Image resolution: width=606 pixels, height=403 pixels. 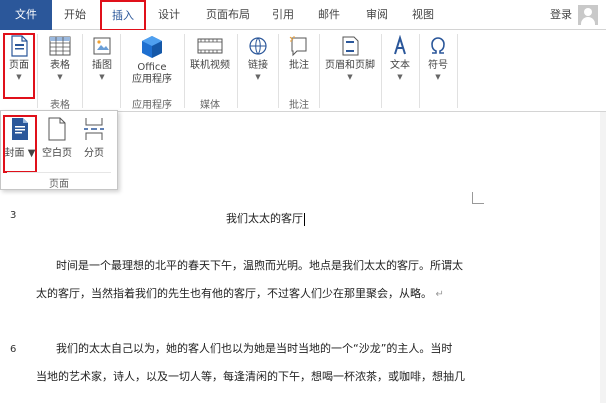 I want to click on paragraph-line: 我们的太太自己以为，她的客人们也以为她是当时当地的一个“沙龙”的主人。当时, so click(x=254, y=348).